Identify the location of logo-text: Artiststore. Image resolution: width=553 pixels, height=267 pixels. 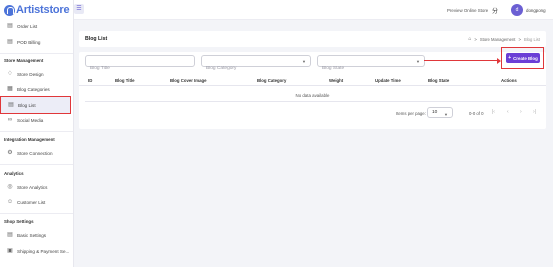
(43, 10).